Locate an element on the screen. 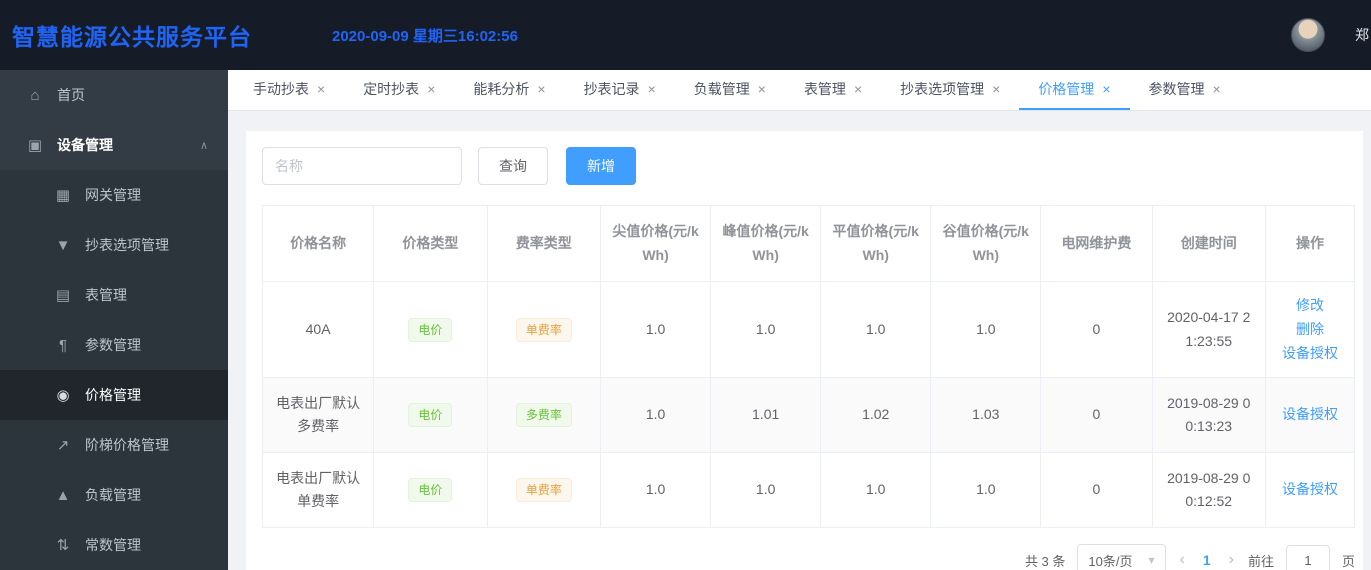 This screenshot has width=1371, height=570. tab-manual-reading: 手动抄表 × is located at coordinates (289, 90).